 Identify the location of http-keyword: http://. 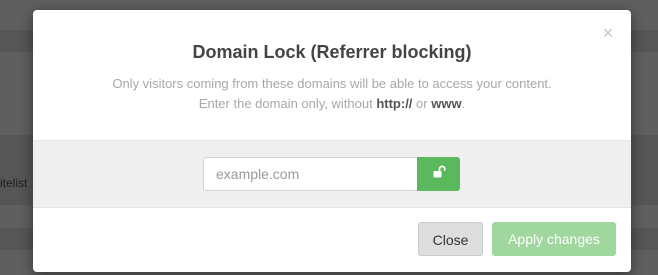
(394, 103).